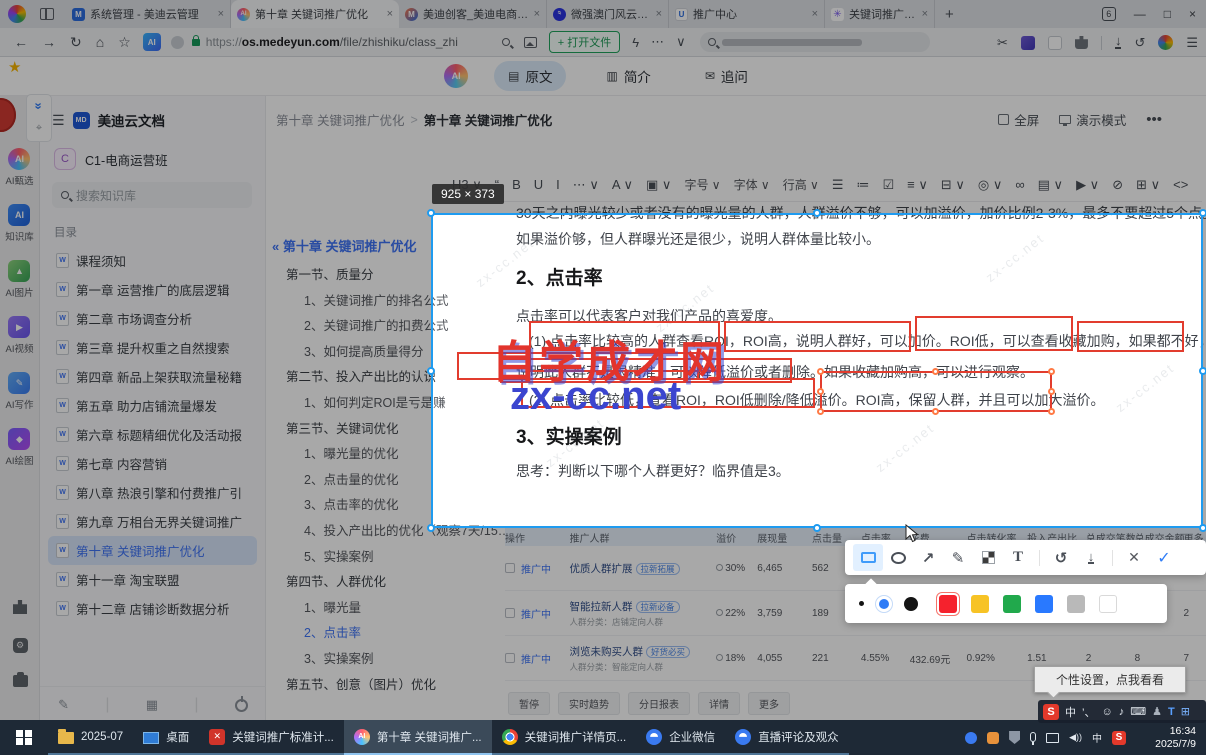  What do you see at coordinates (1138, 711) in the screenshot?
I see `keyboard-icon: ⌨` at bounding box center [1138, 711].